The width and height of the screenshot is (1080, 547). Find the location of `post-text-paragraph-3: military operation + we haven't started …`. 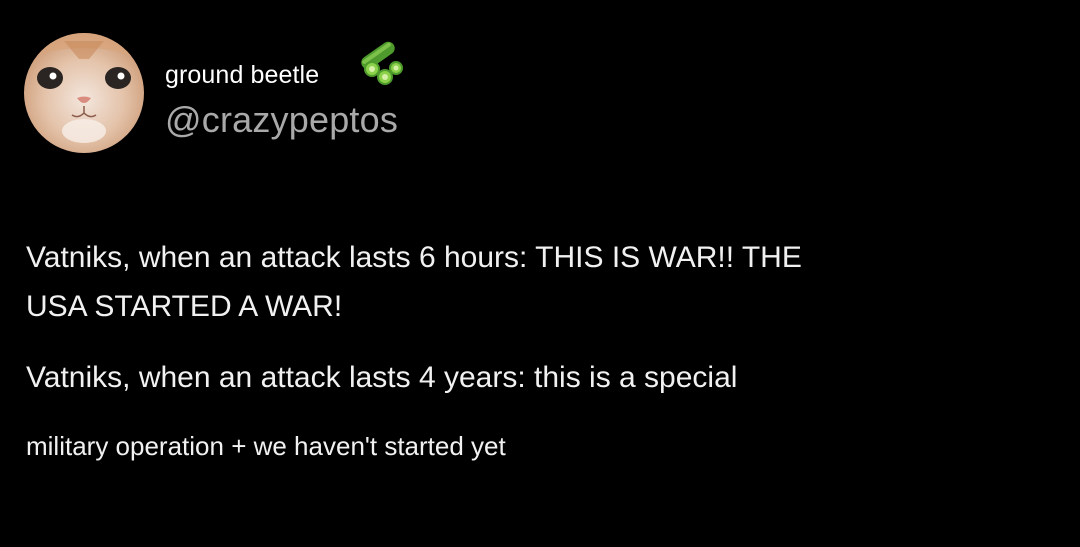

post-text-paragraph-3: military operation + we haven't started … is located at coordinates (266, 446).